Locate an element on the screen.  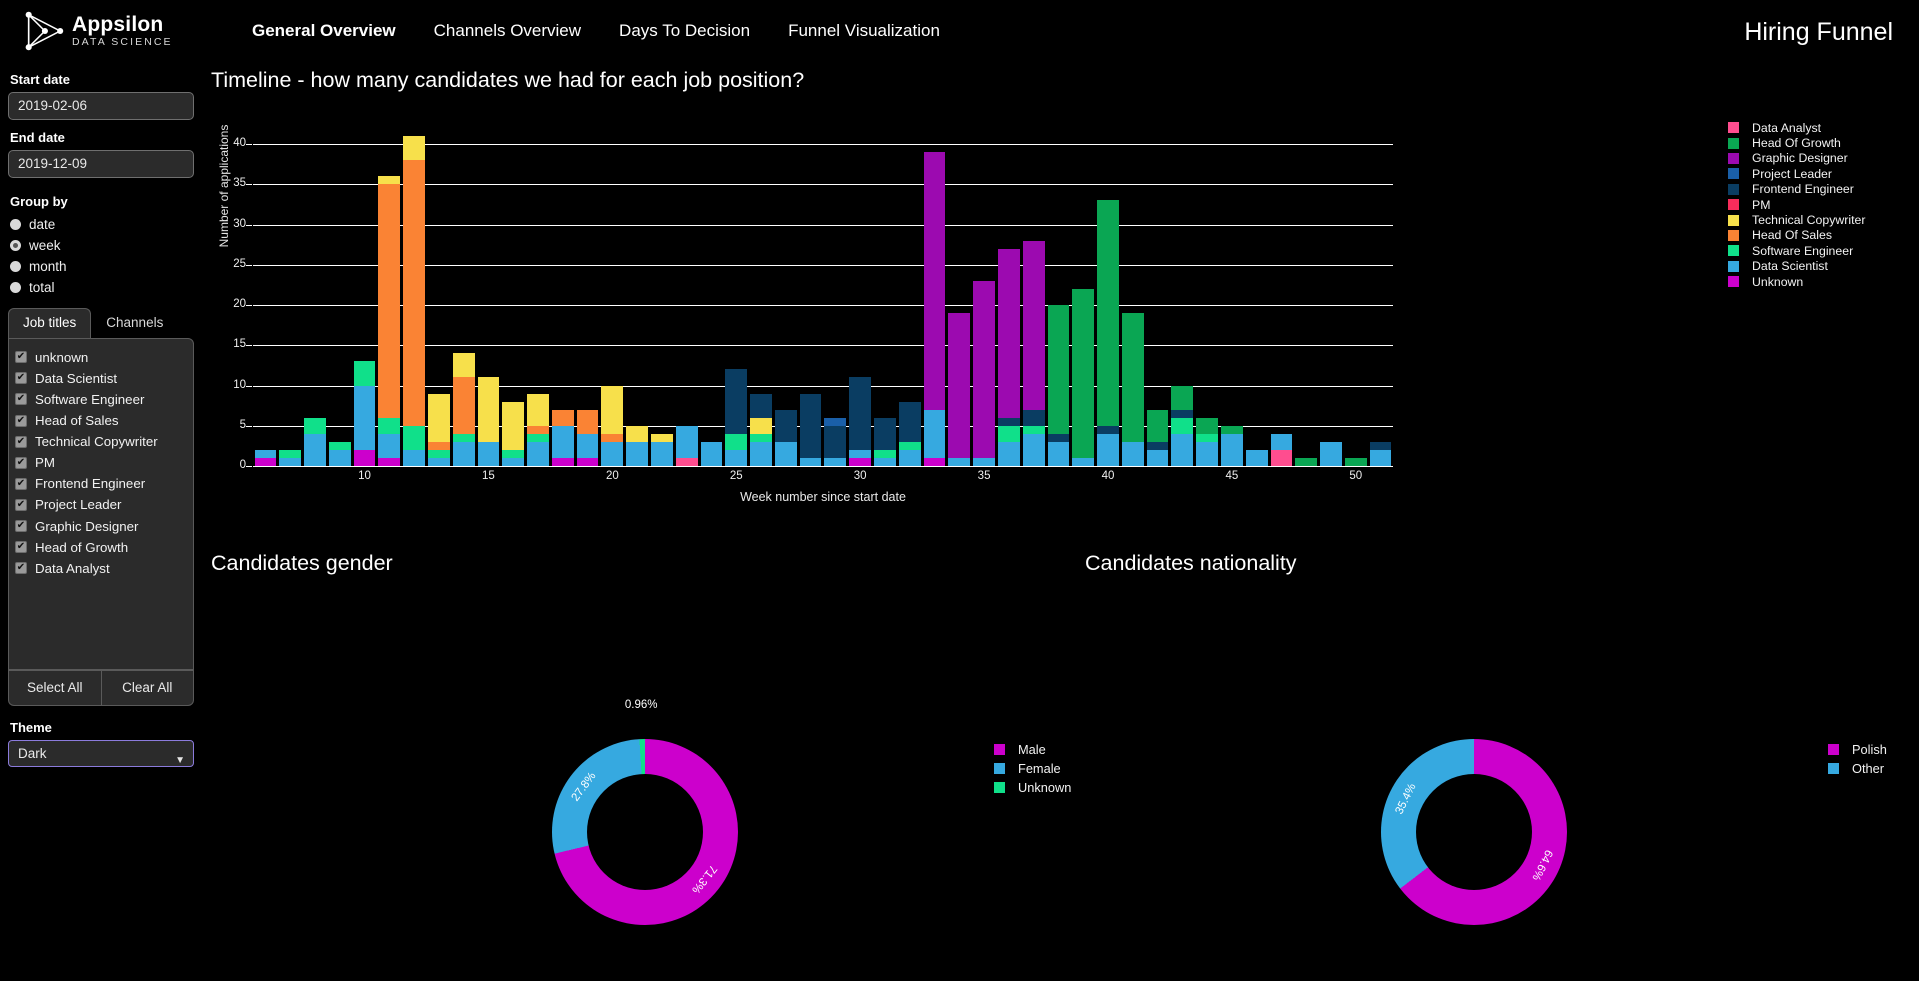
job-title-checkbox-row: ✔ Frontend Engineer is located at coordinates (101, 484).